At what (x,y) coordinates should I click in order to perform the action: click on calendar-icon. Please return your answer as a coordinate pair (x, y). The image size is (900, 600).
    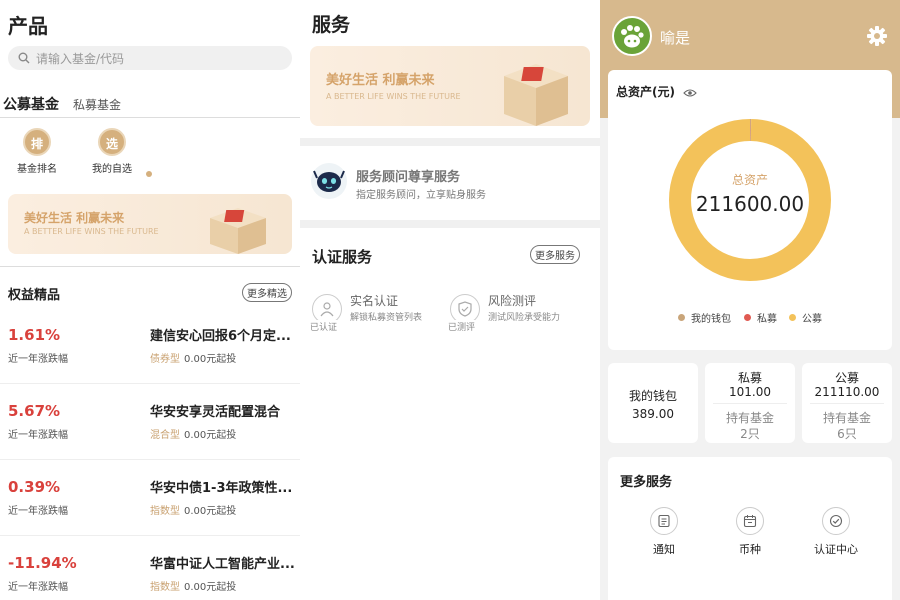
    Looking at the image, I should click on (750, 521).